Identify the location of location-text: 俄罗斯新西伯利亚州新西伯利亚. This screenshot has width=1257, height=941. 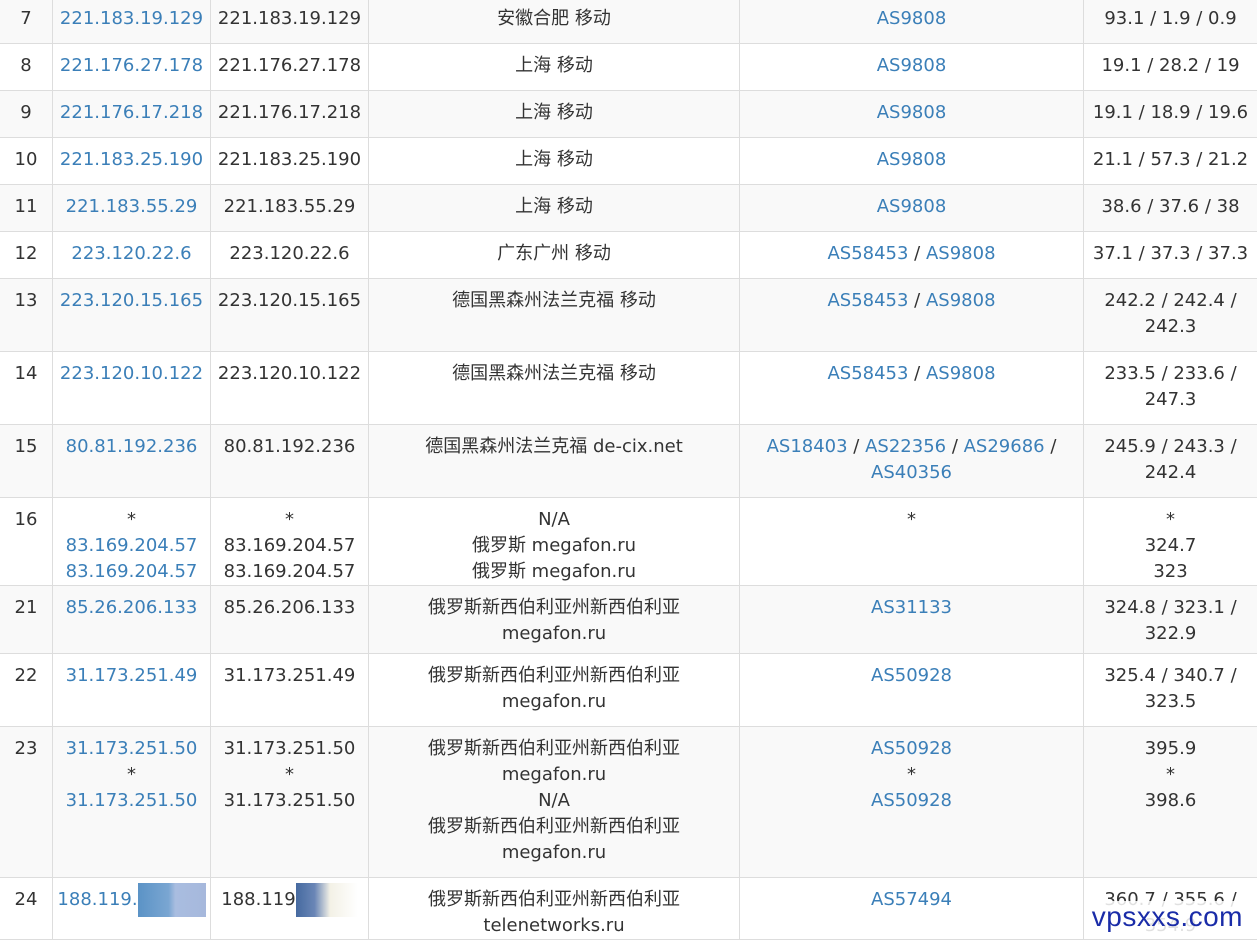
(554, 826).